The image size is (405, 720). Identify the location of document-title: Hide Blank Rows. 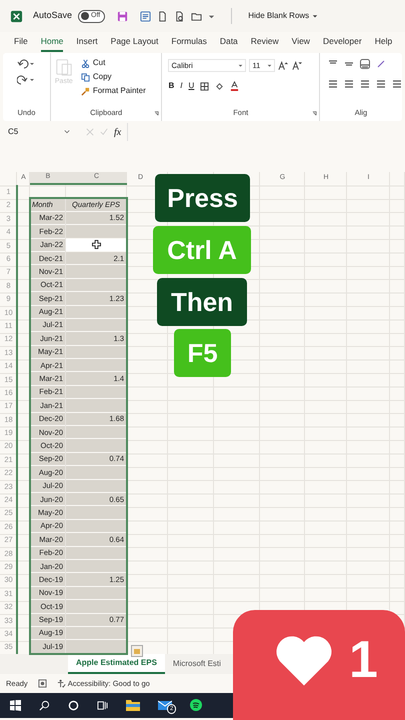
(283, 16).